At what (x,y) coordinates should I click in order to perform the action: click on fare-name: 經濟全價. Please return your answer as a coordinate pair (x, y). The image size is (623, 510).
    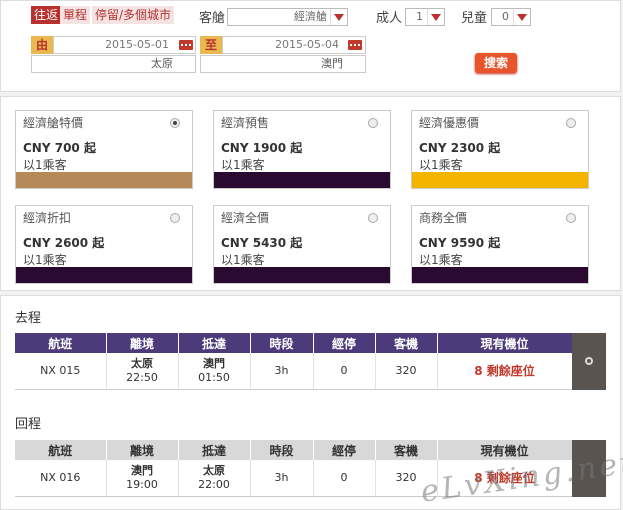
    Looking at the image, I should click on (245, 218).